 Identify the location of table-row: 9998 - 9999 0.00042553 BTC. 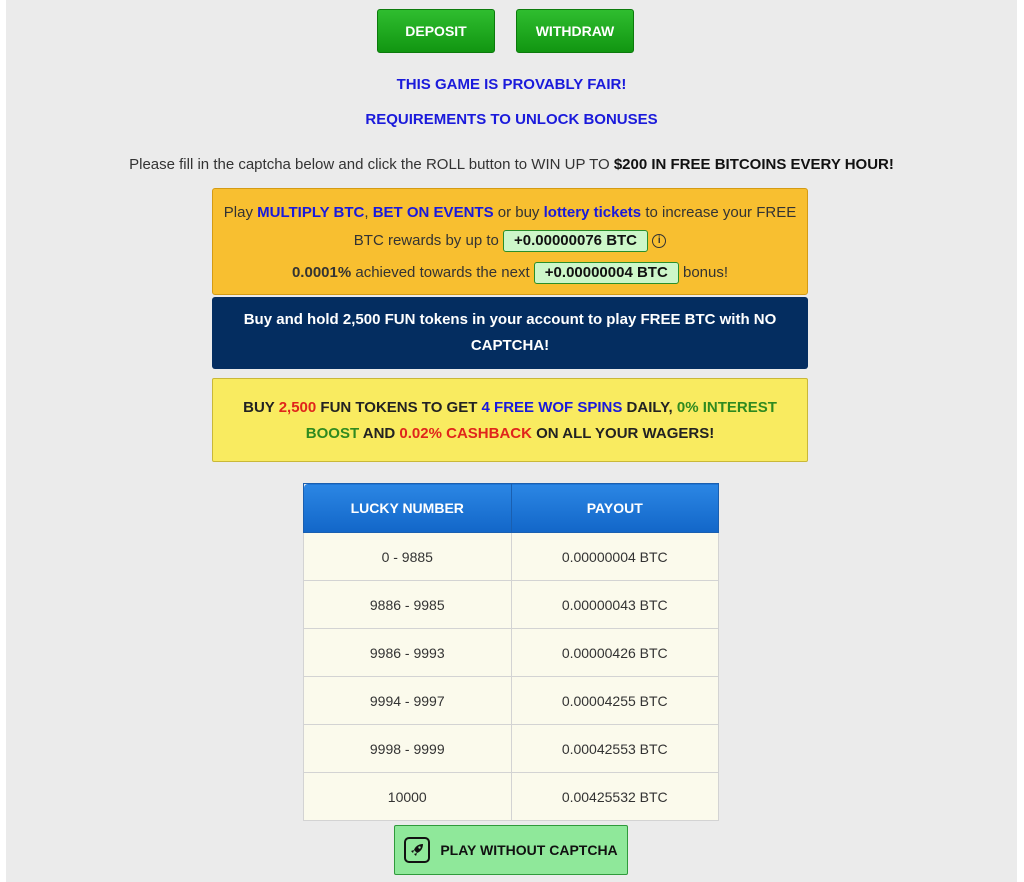
(511, 748).